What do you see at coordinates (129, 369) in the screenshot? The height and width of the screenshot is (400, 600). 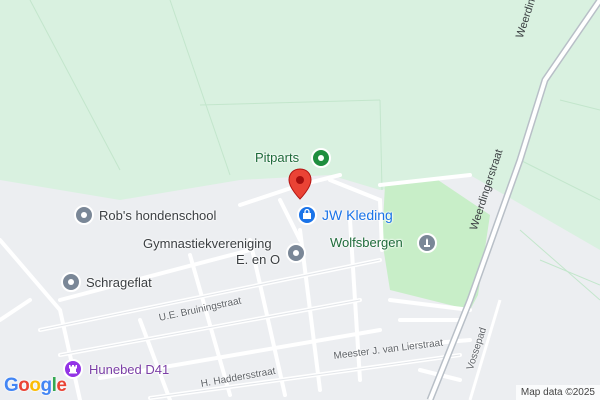 I see `poi-hunebed-label: Hunebed D41` at bounding box center [129, 369].